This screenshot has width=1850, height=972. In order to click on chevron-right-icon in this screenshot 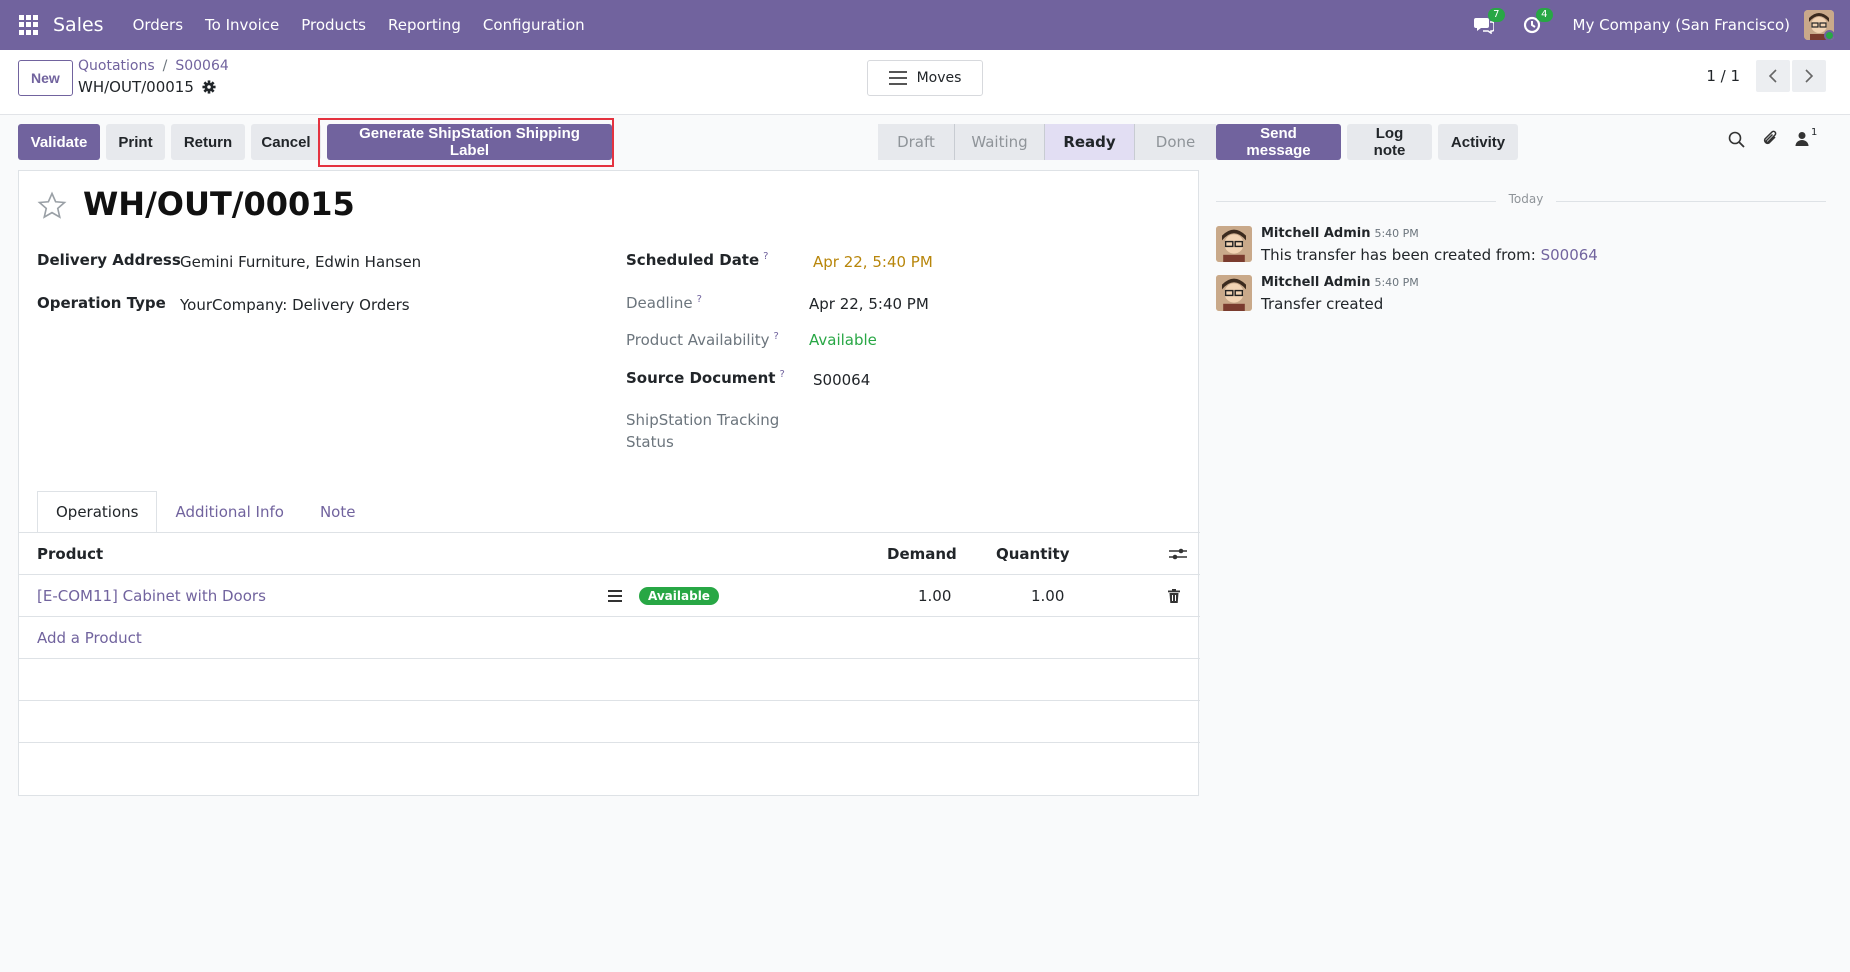, I will do `click(1809, 76)`.